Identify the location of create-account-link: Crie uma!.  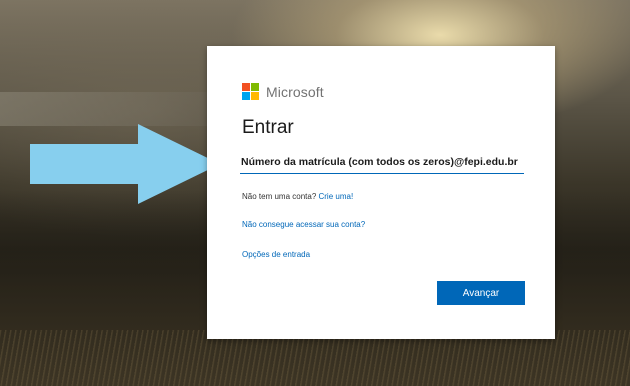
(335, 196).